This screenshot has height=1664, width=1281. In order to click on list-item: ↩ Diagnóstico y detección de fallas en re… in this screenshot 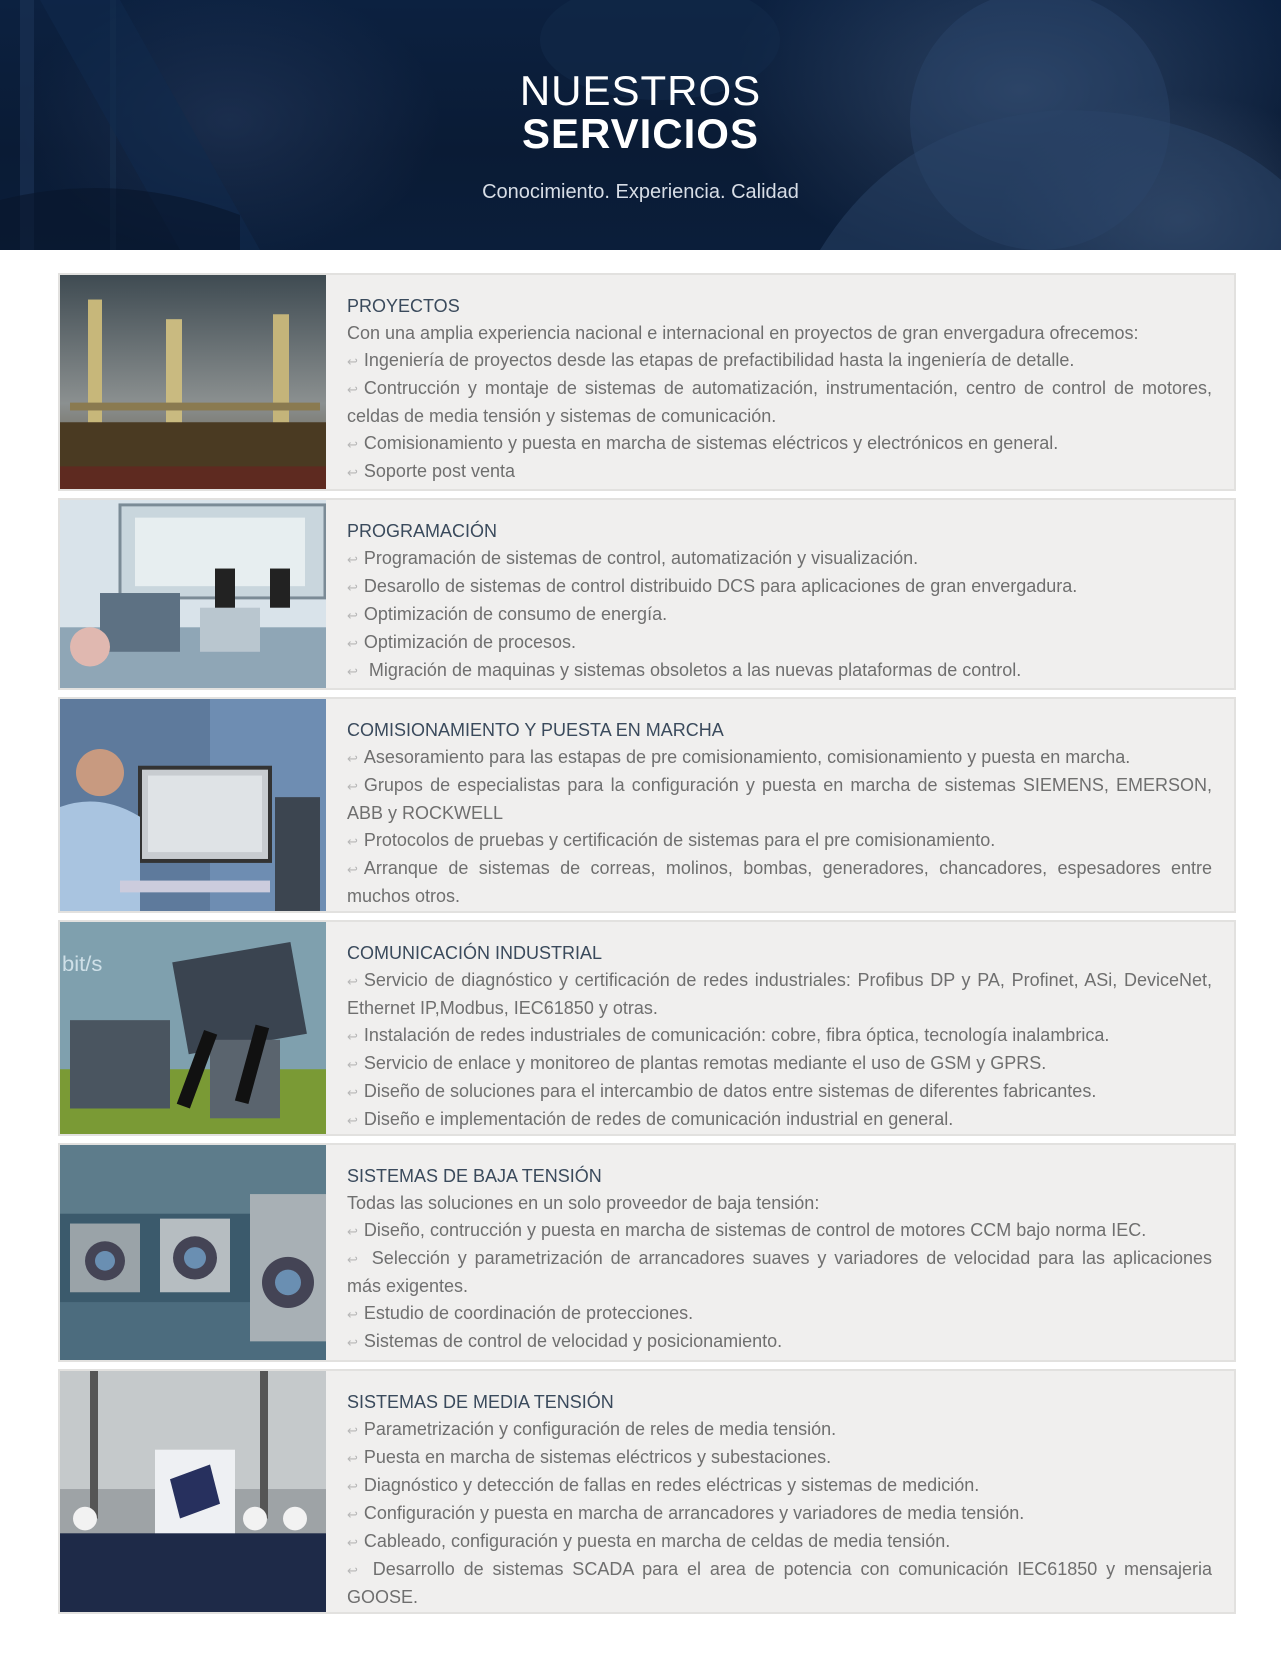, I will do `click(779, 1486)`.